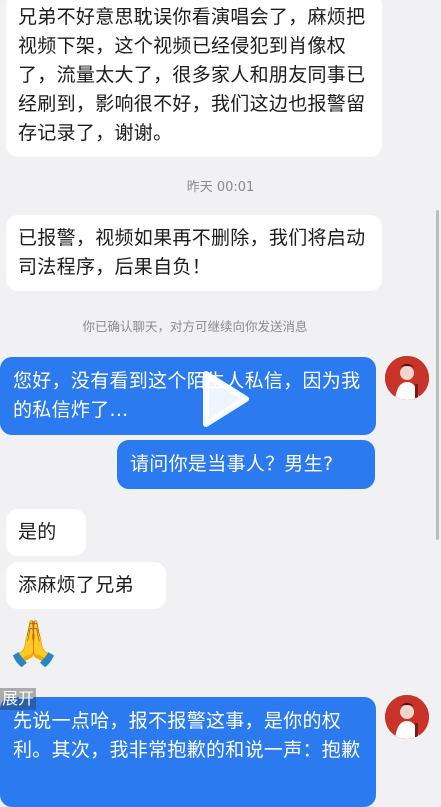 The height and width of the screenshot is (807, 441). I want to click on message-text: 添麻烦了兄弟, so click(76, 585).